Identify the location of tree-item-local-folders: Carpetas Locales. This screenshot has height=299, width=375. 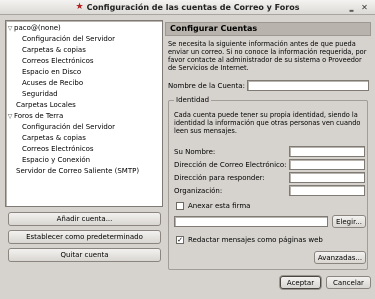
(84, 105).